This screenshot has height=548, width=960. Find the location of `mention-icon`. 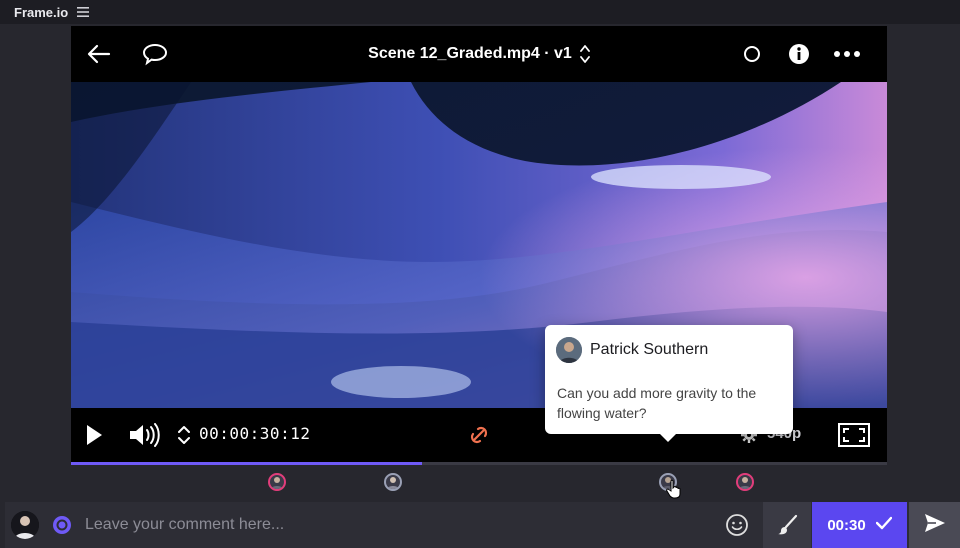

mention-icon is located at coordinates (62, 525).